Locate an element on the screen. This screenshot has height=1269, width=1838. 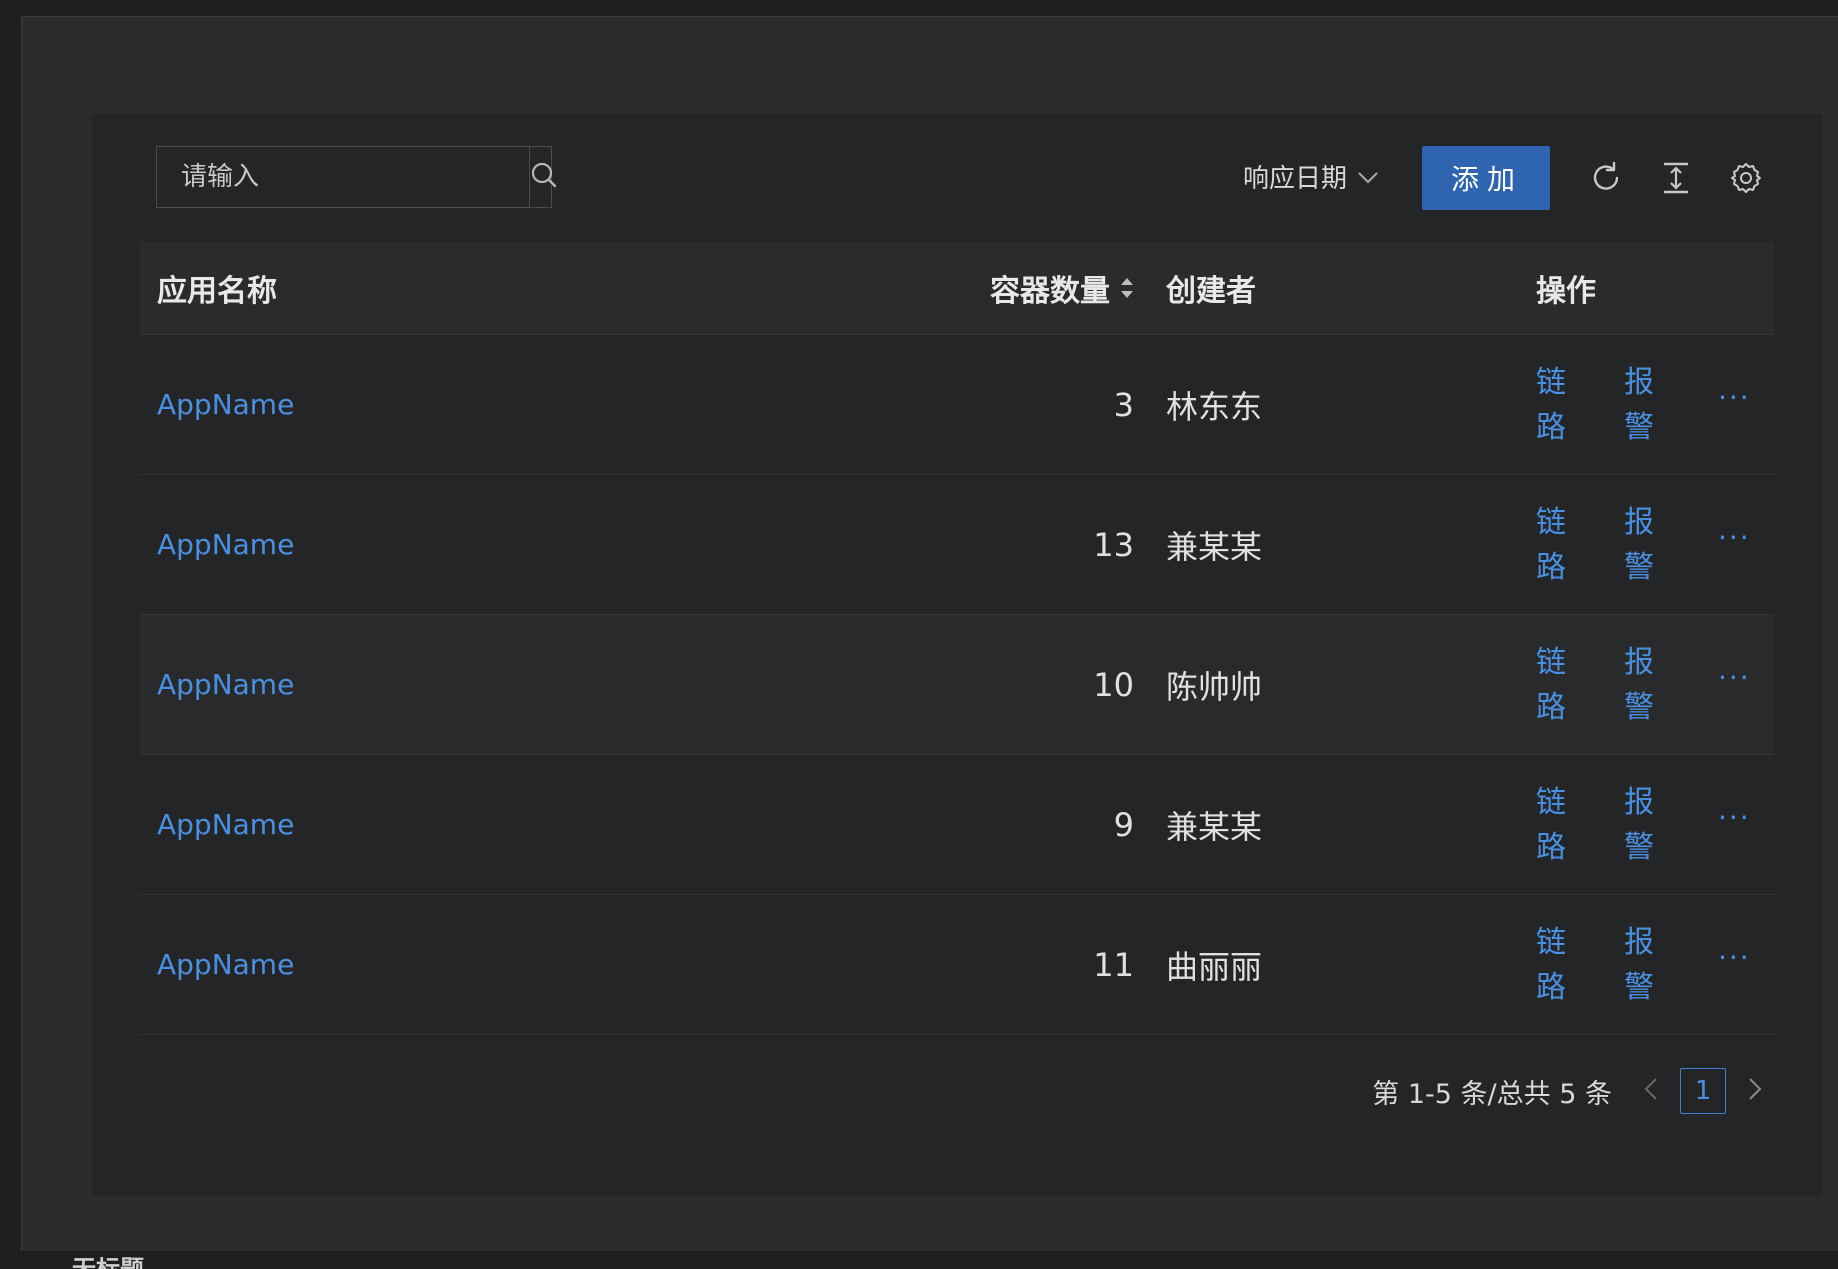
column-header-container-count: 容器数量 is located at coordinates (1038, 288).